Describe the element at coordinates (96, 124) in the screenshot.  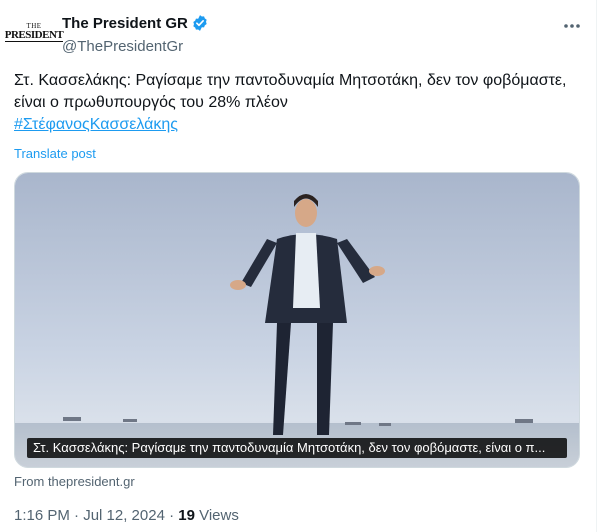
I see `hashtag-link: #ΣτέφανοςΚασσελάκης` at that location.